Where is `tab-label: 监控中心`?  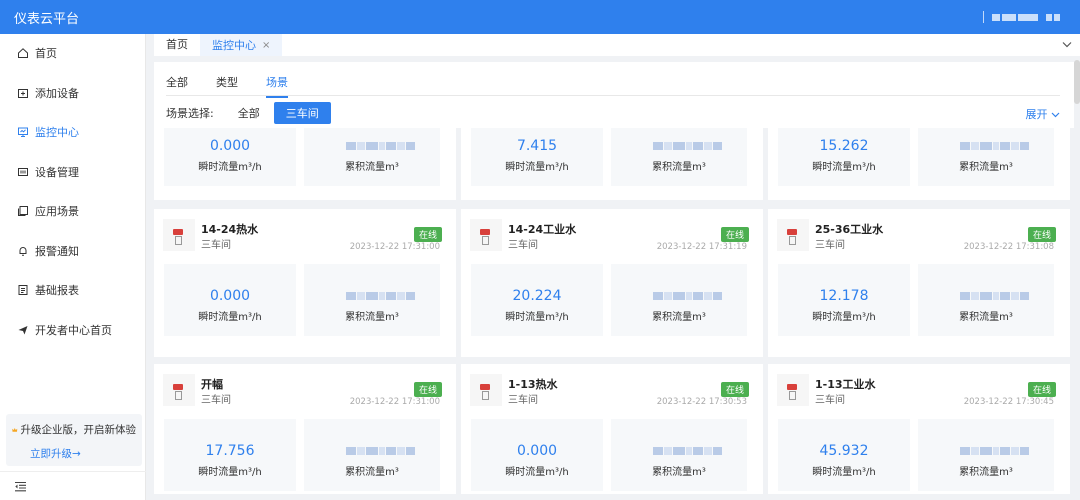 tab-label: 监控中心 is located at coordinates (234, 45).